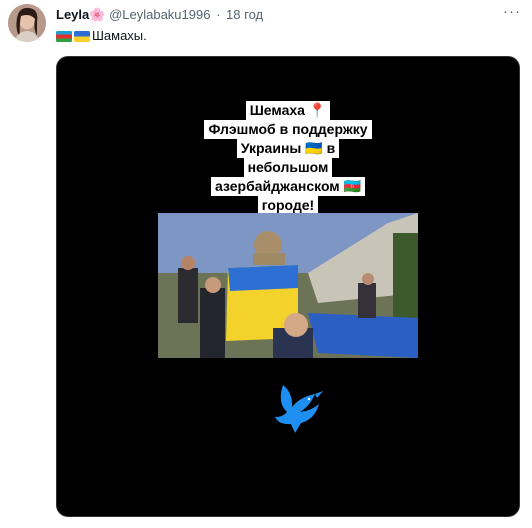 The width and height of the screenshot is (532, 528). Describe the element at coordinates (159, 14) in the screenshot. I see `user-handle: @Leylabaku1996` at that location.